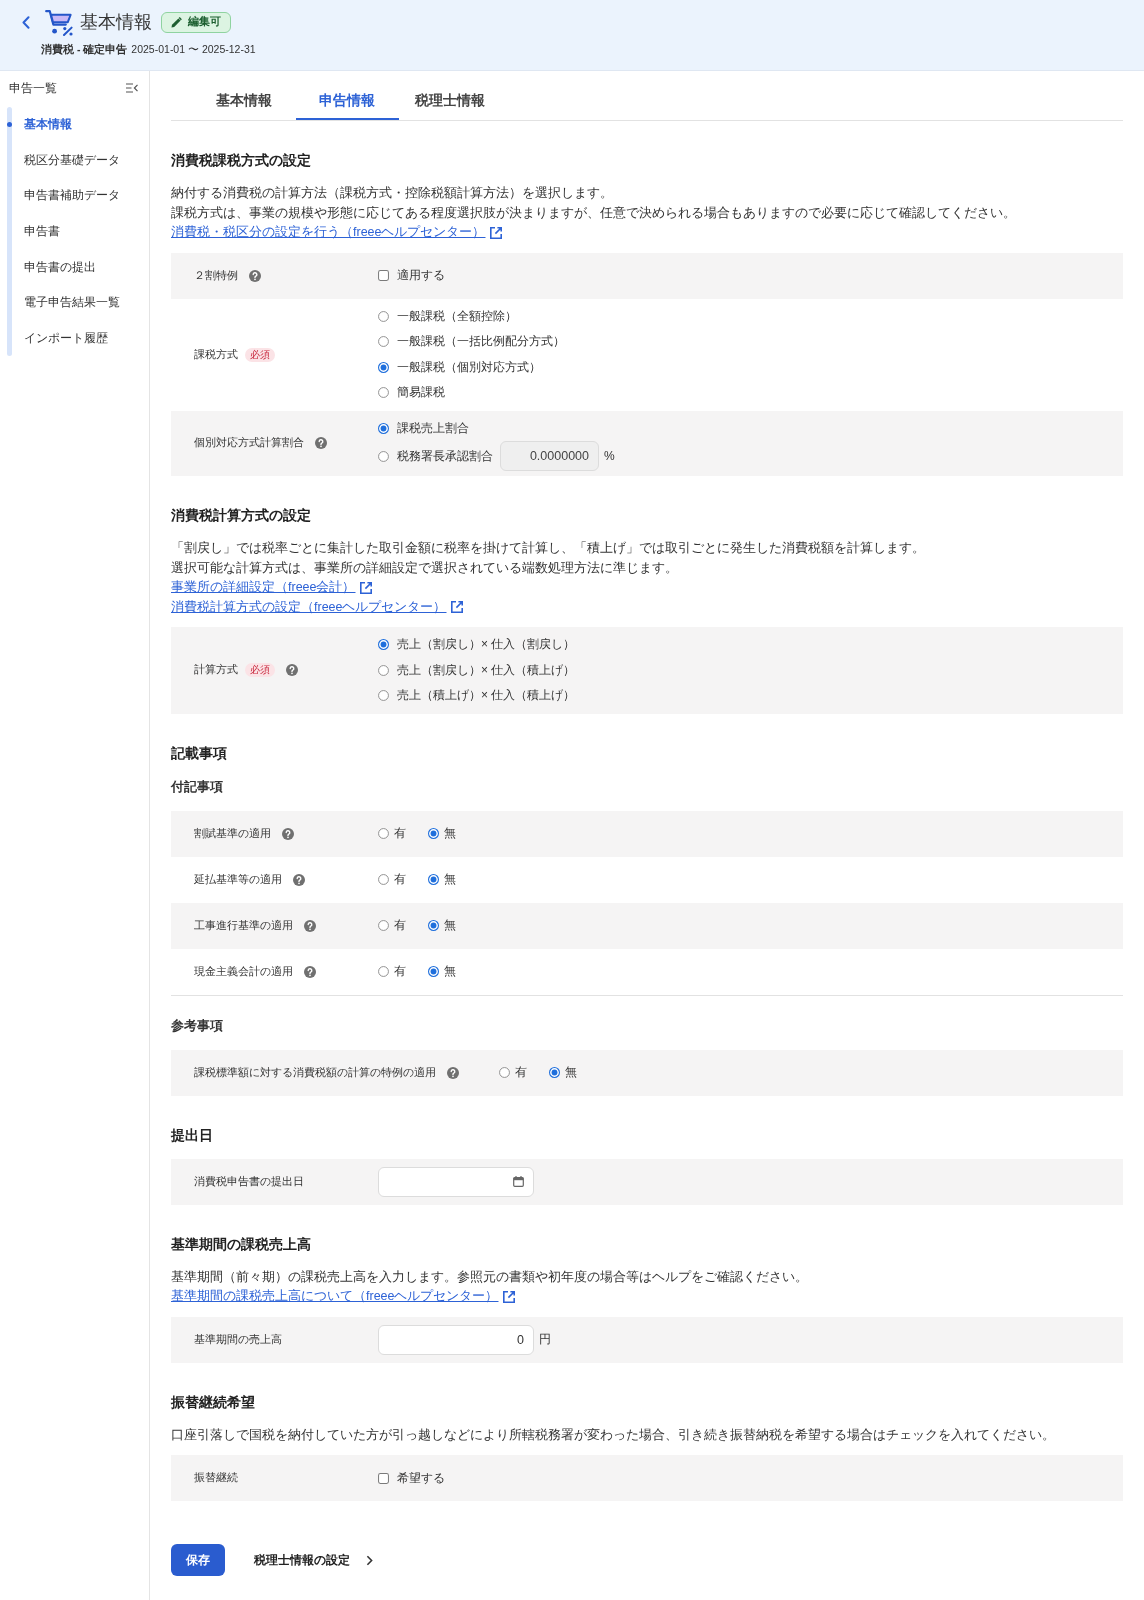  Describe the element at coordinates (457, 316) in the screenshot. I see `option-label: 一般課税（全額控除）` at that location.